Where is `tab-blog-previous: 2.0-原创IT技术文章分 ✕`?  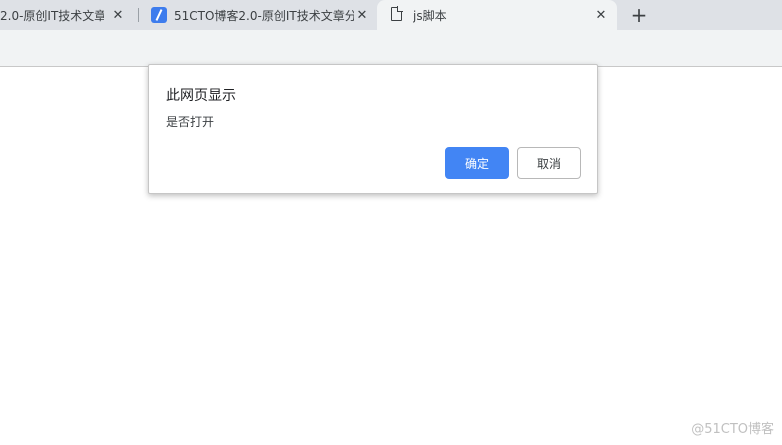
tab-blog-previous: 2.0-原创IT技术文章分 ✕ is located at coordinates (68, 15).